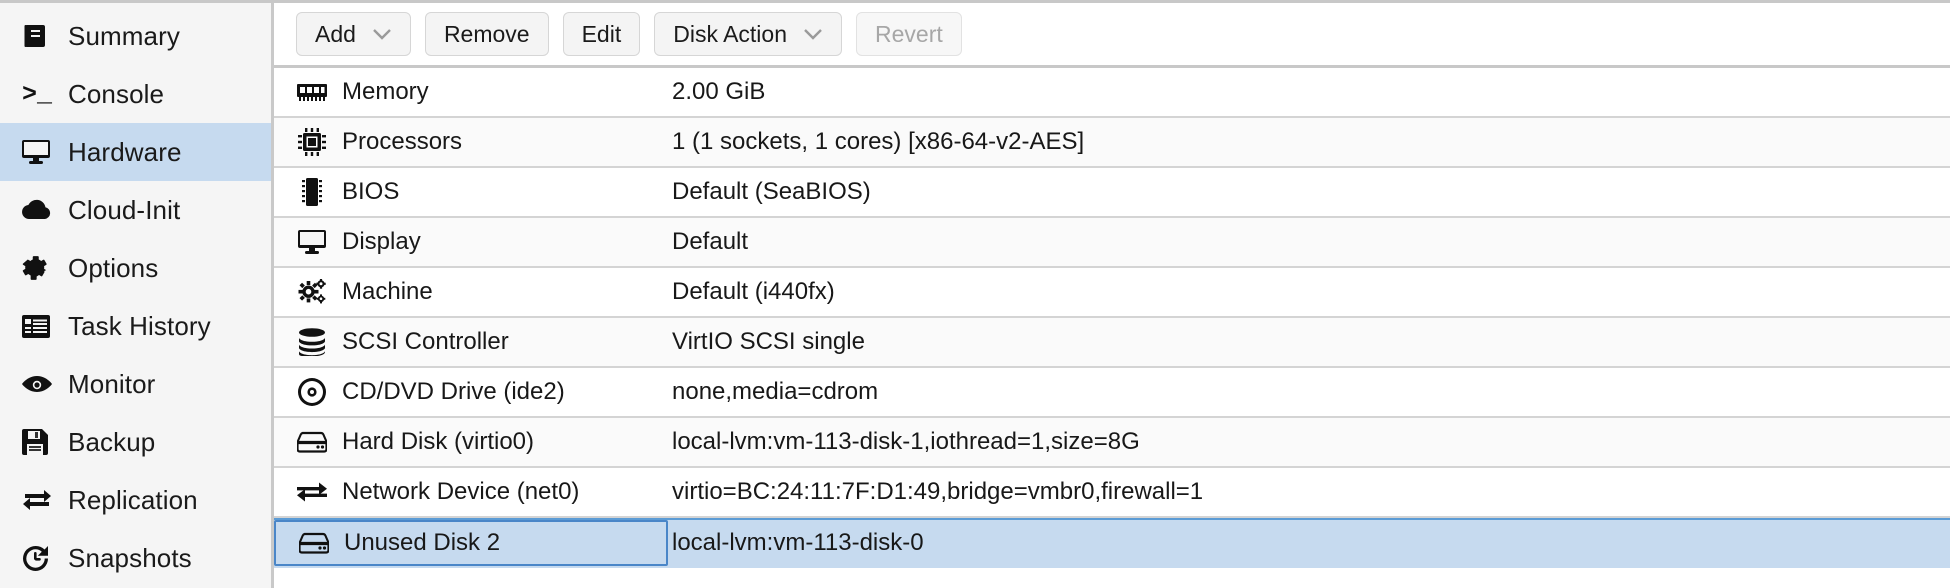 Image resolution: width=1950 pixels, height=588 pixels. I want to click on table-row: Display Default, so click(1112, 243).